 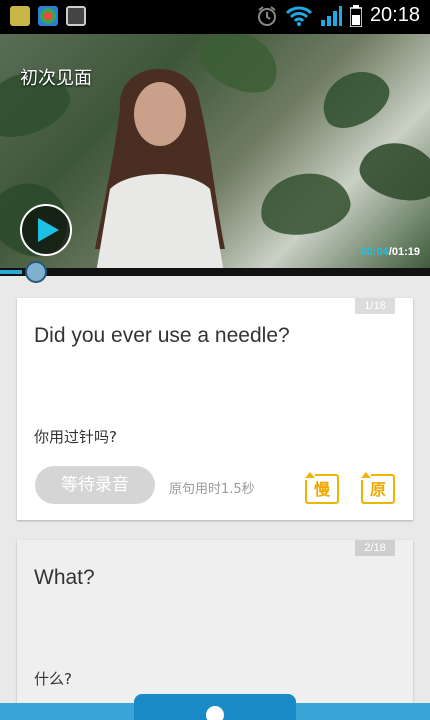 I want to click on video-title: 初次见面, so click(x=56, y=78).